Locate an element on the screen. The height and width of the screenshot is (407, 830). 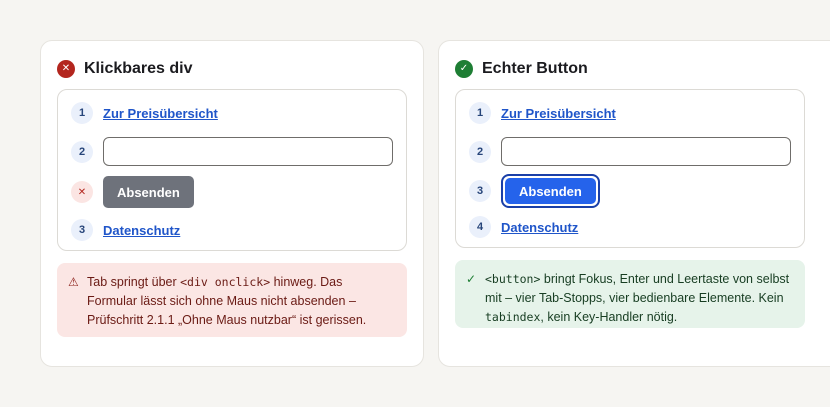
row-button: 3 Absenden is located at coordinates (630, 191).